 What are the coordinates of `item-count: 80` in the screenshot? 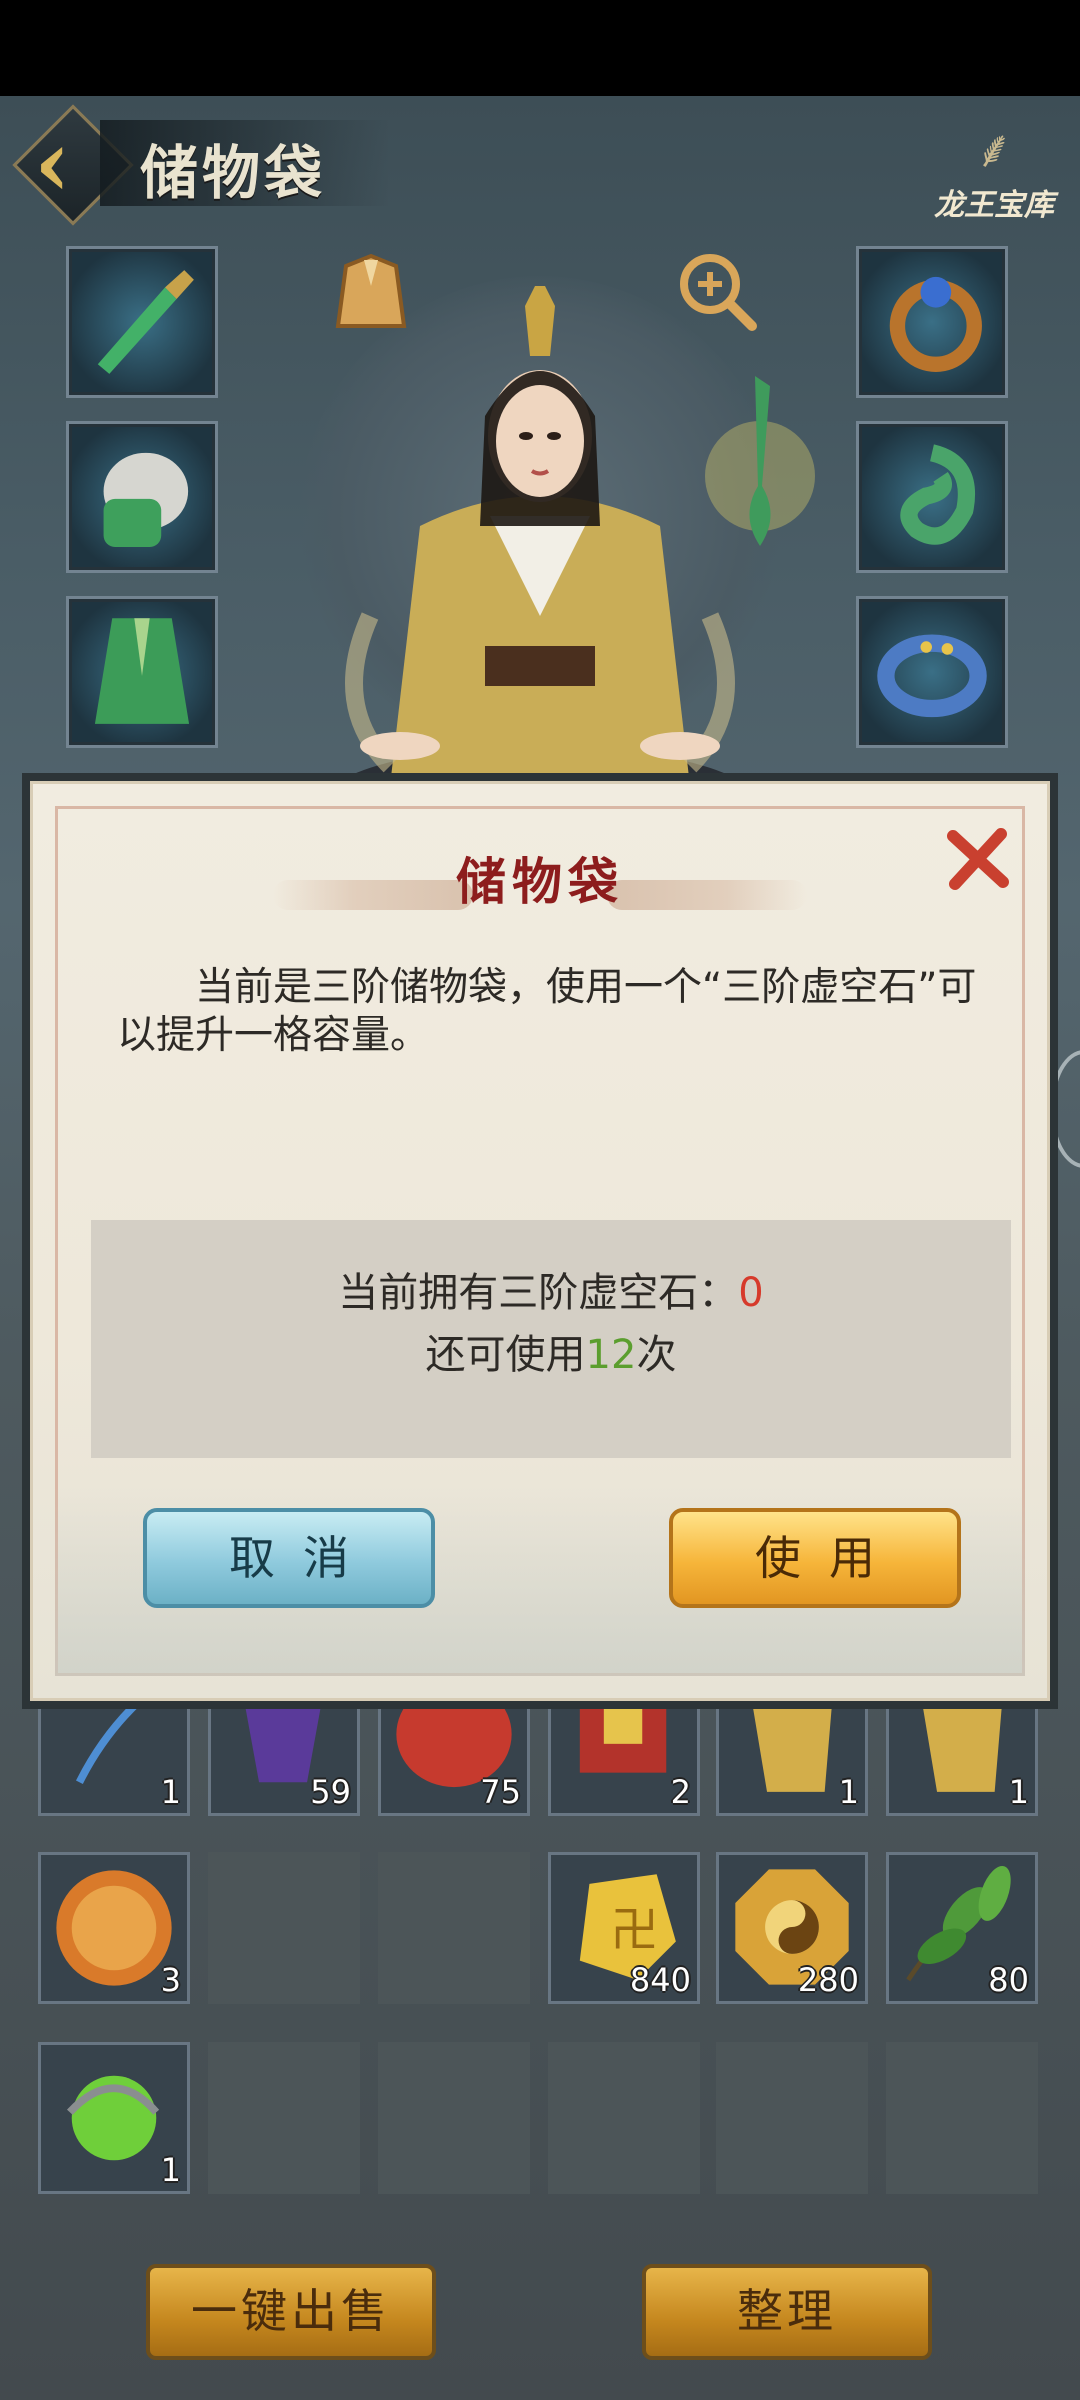 It's located at (1008, 1980).